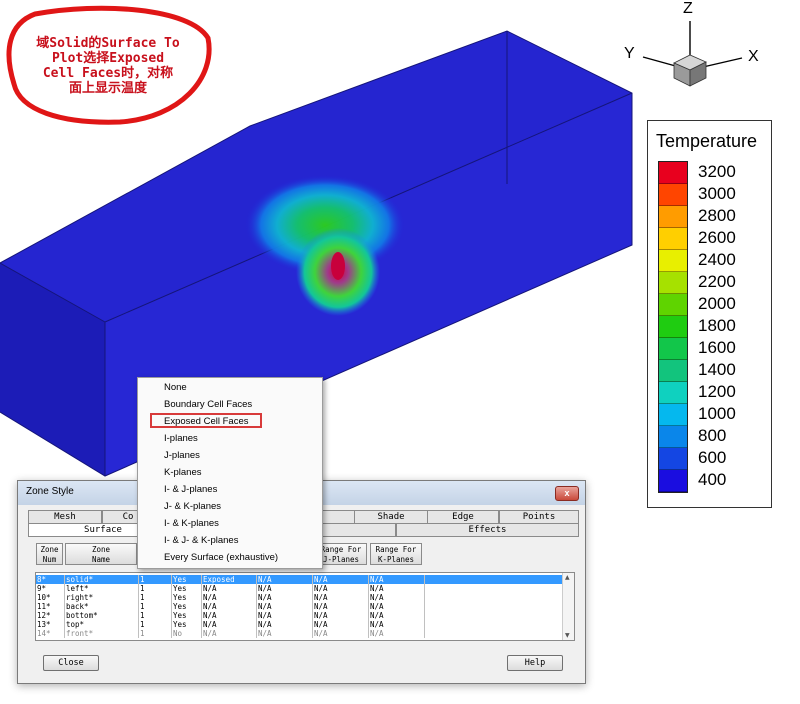  I want to click on table-cell: solid*, so click(102, 579).